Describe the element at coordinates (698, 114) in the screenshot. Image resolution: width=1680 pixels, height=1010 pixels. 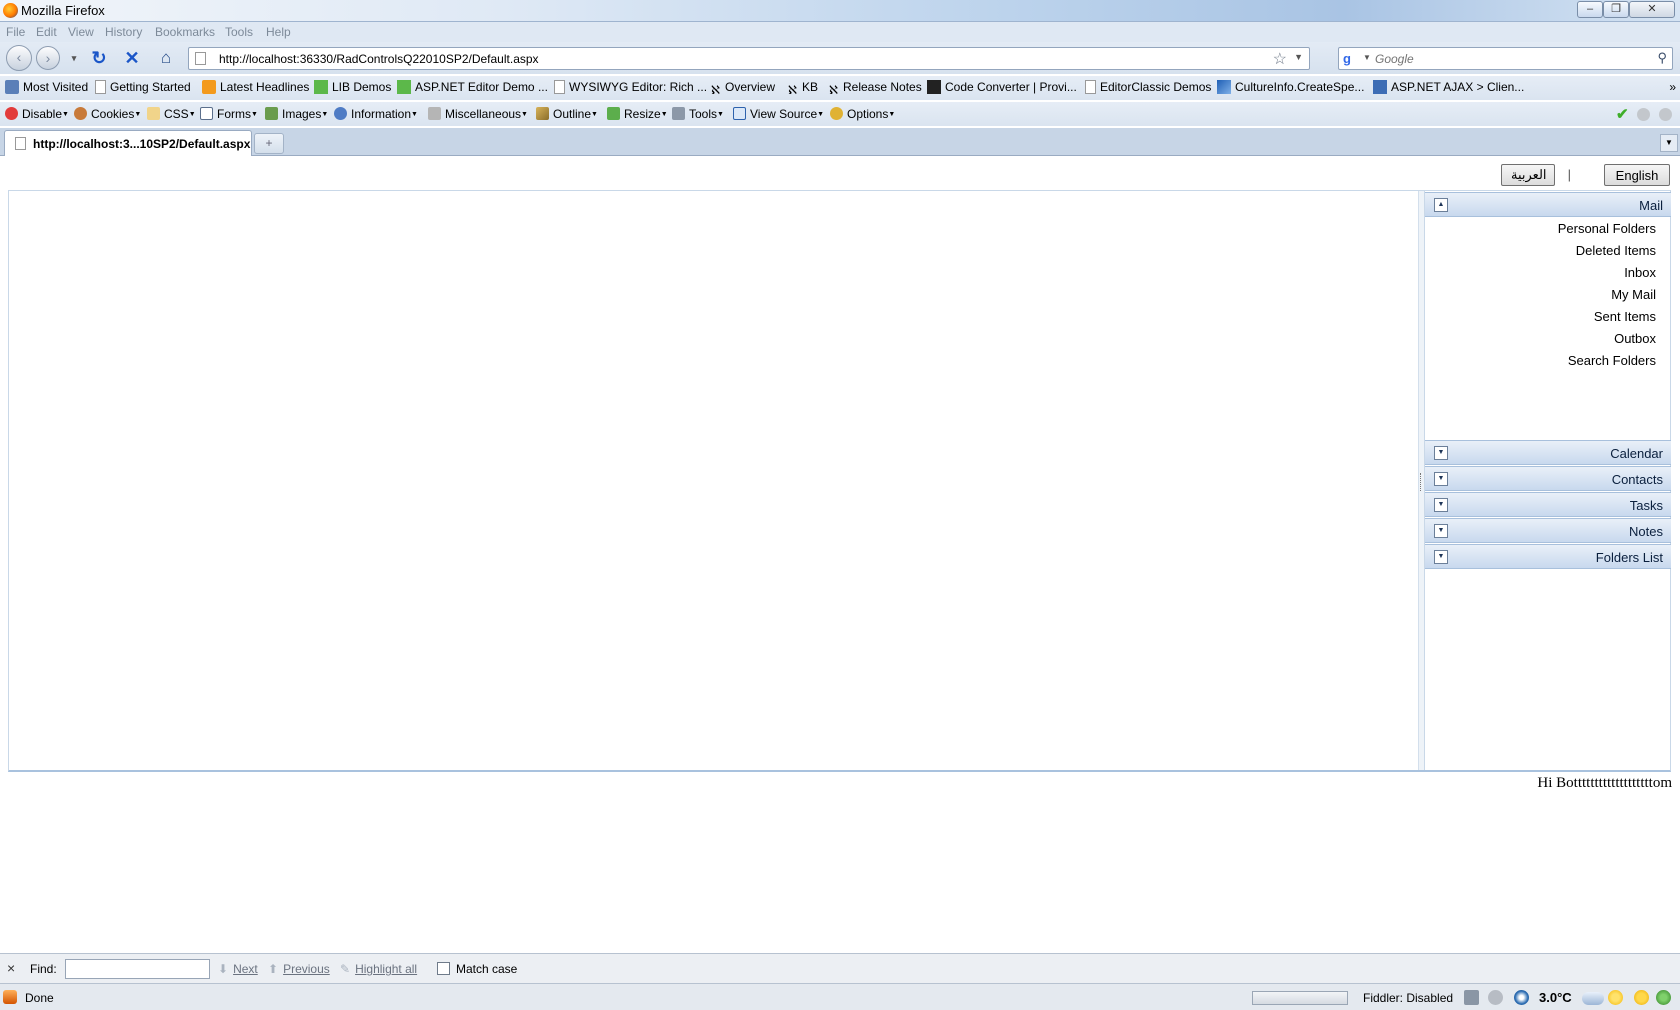
I see `dev-tools-menu: Tools▼` at that location.